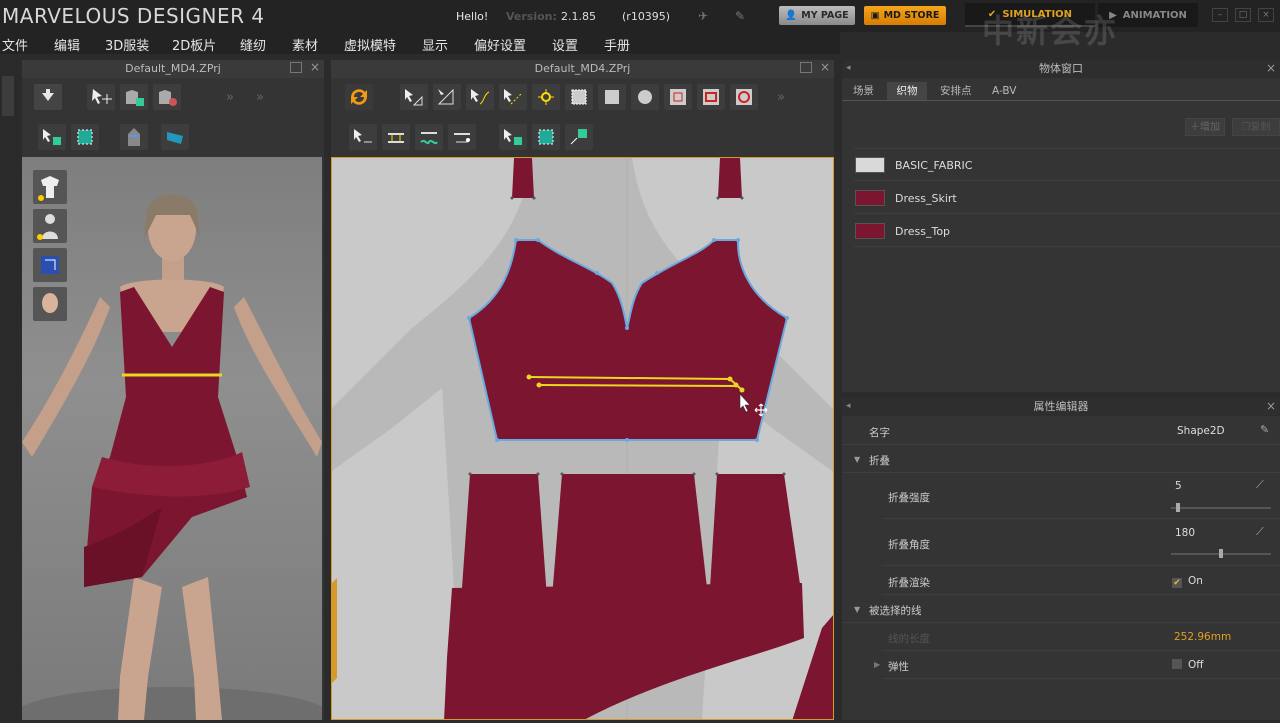 The width and height of the screenshot is (1280, 723). Describe the element at coordinates (420, 43) in the screenshot. I see `menu-bar: 文件 编辑 3D服装 2D板片 缝纫 素材 虚拟模特 显示 偏好设置 设置 手册` at that location.